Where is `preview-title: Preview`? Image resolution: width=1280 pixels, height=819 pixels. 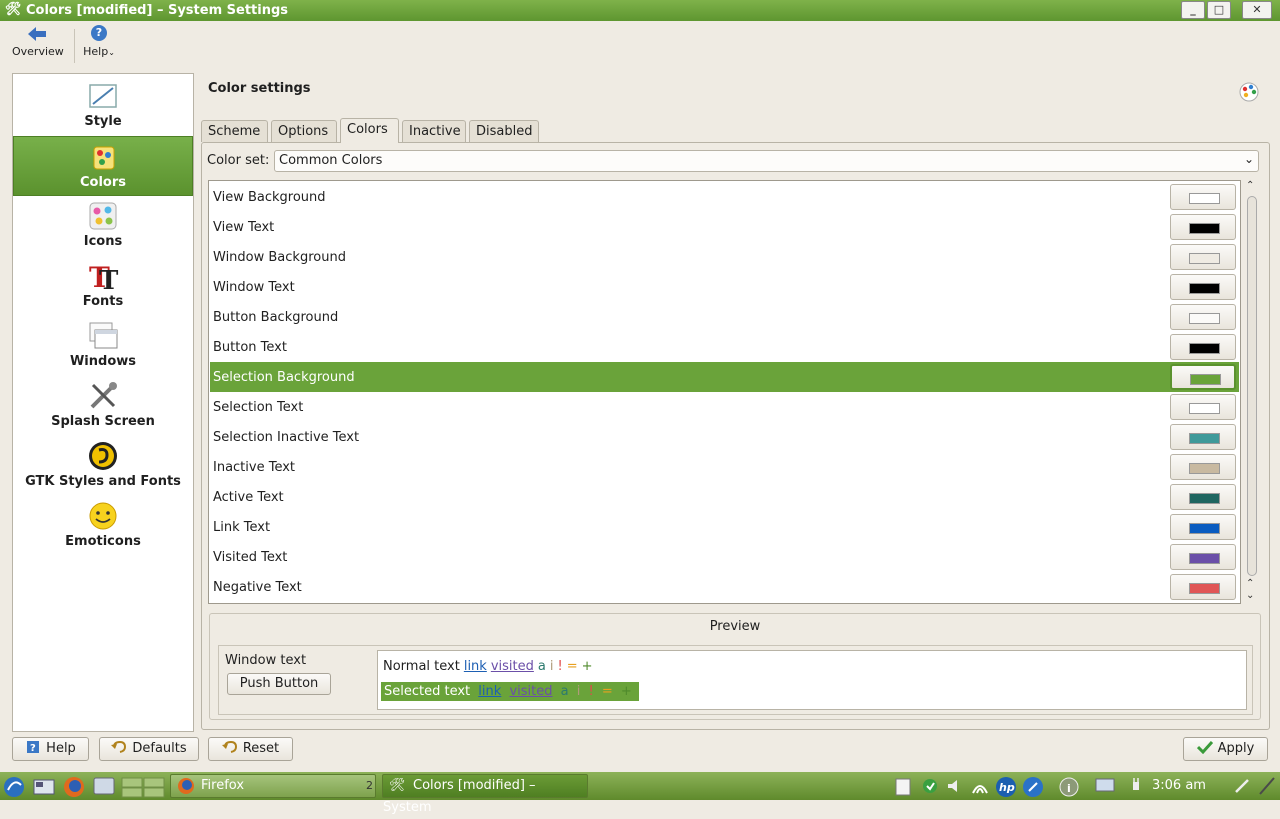 preview-title: Preview is located at coordinates (735, 626).